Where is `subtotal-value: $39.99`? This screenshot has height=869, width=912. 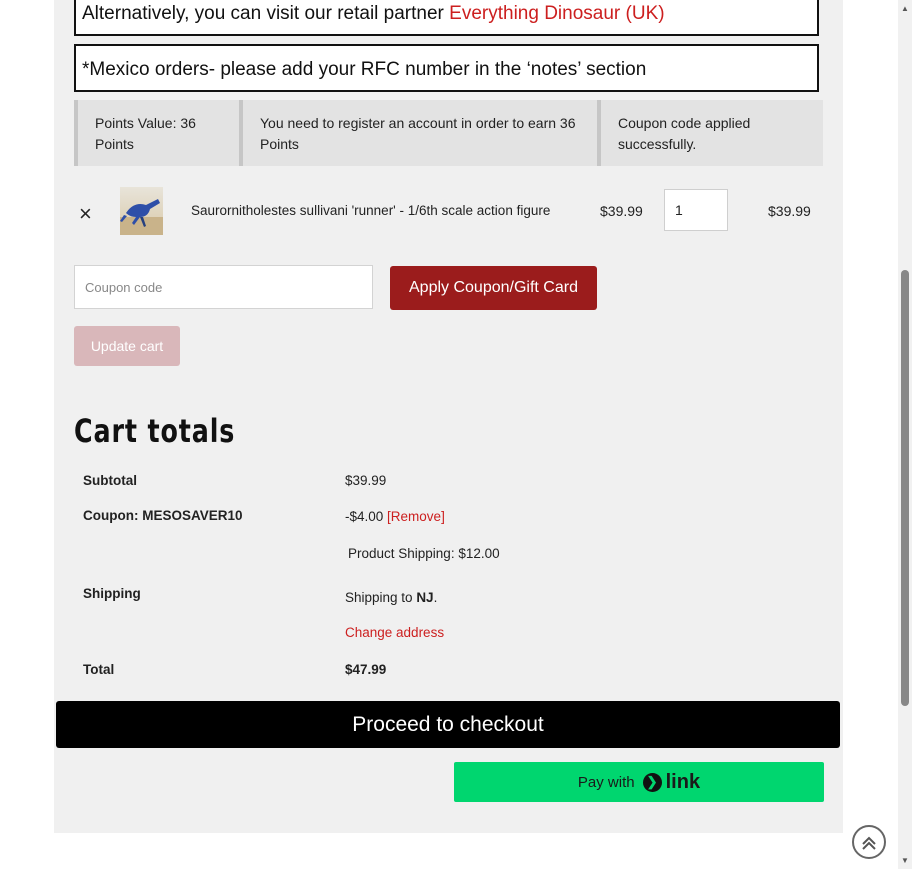
subtotal-value: $39.99 is located at coordinates (366, 480).